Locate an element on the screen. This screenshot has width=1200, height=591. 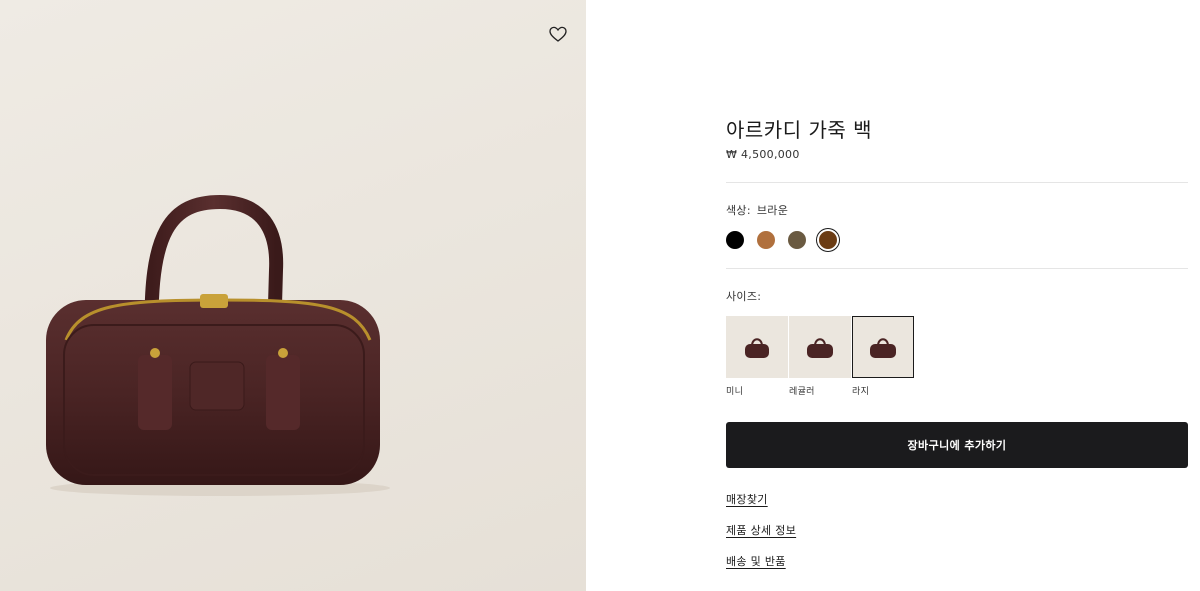
size-options: 미니 레귤러 라지 is located at coordinates (820, 356).